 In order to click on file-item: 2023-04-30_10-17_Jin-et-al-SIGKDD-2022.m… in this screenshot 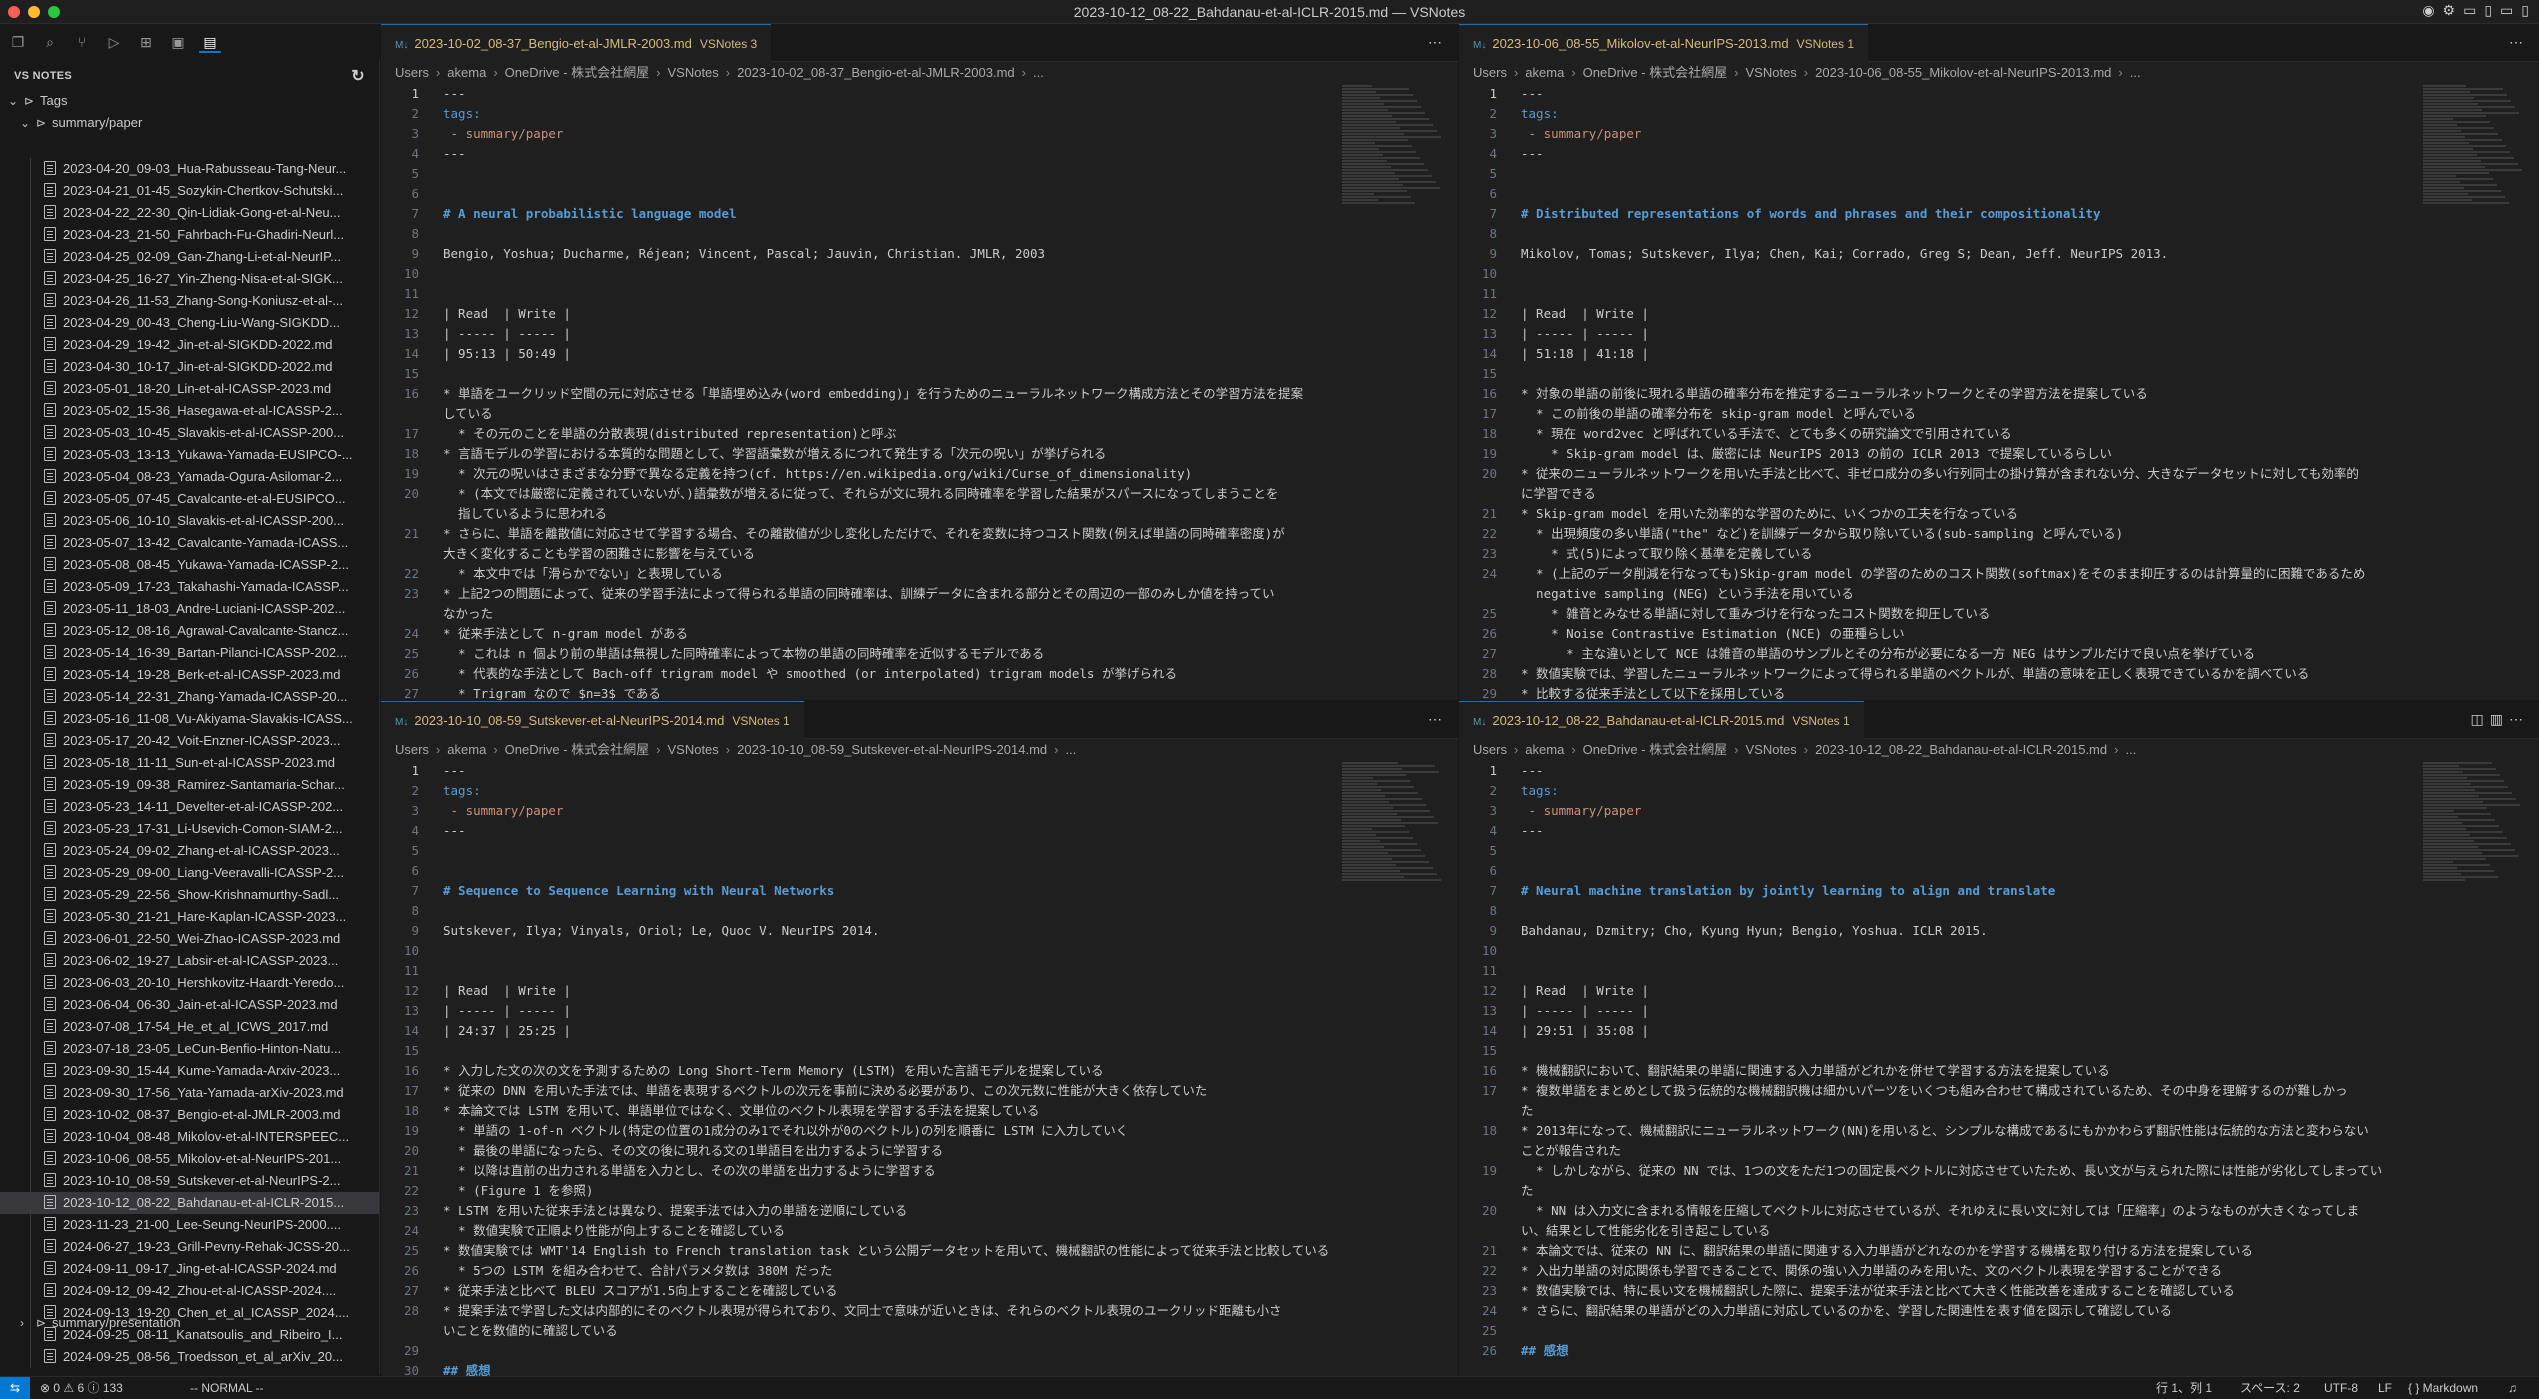, I will do `click(189, 367)`.